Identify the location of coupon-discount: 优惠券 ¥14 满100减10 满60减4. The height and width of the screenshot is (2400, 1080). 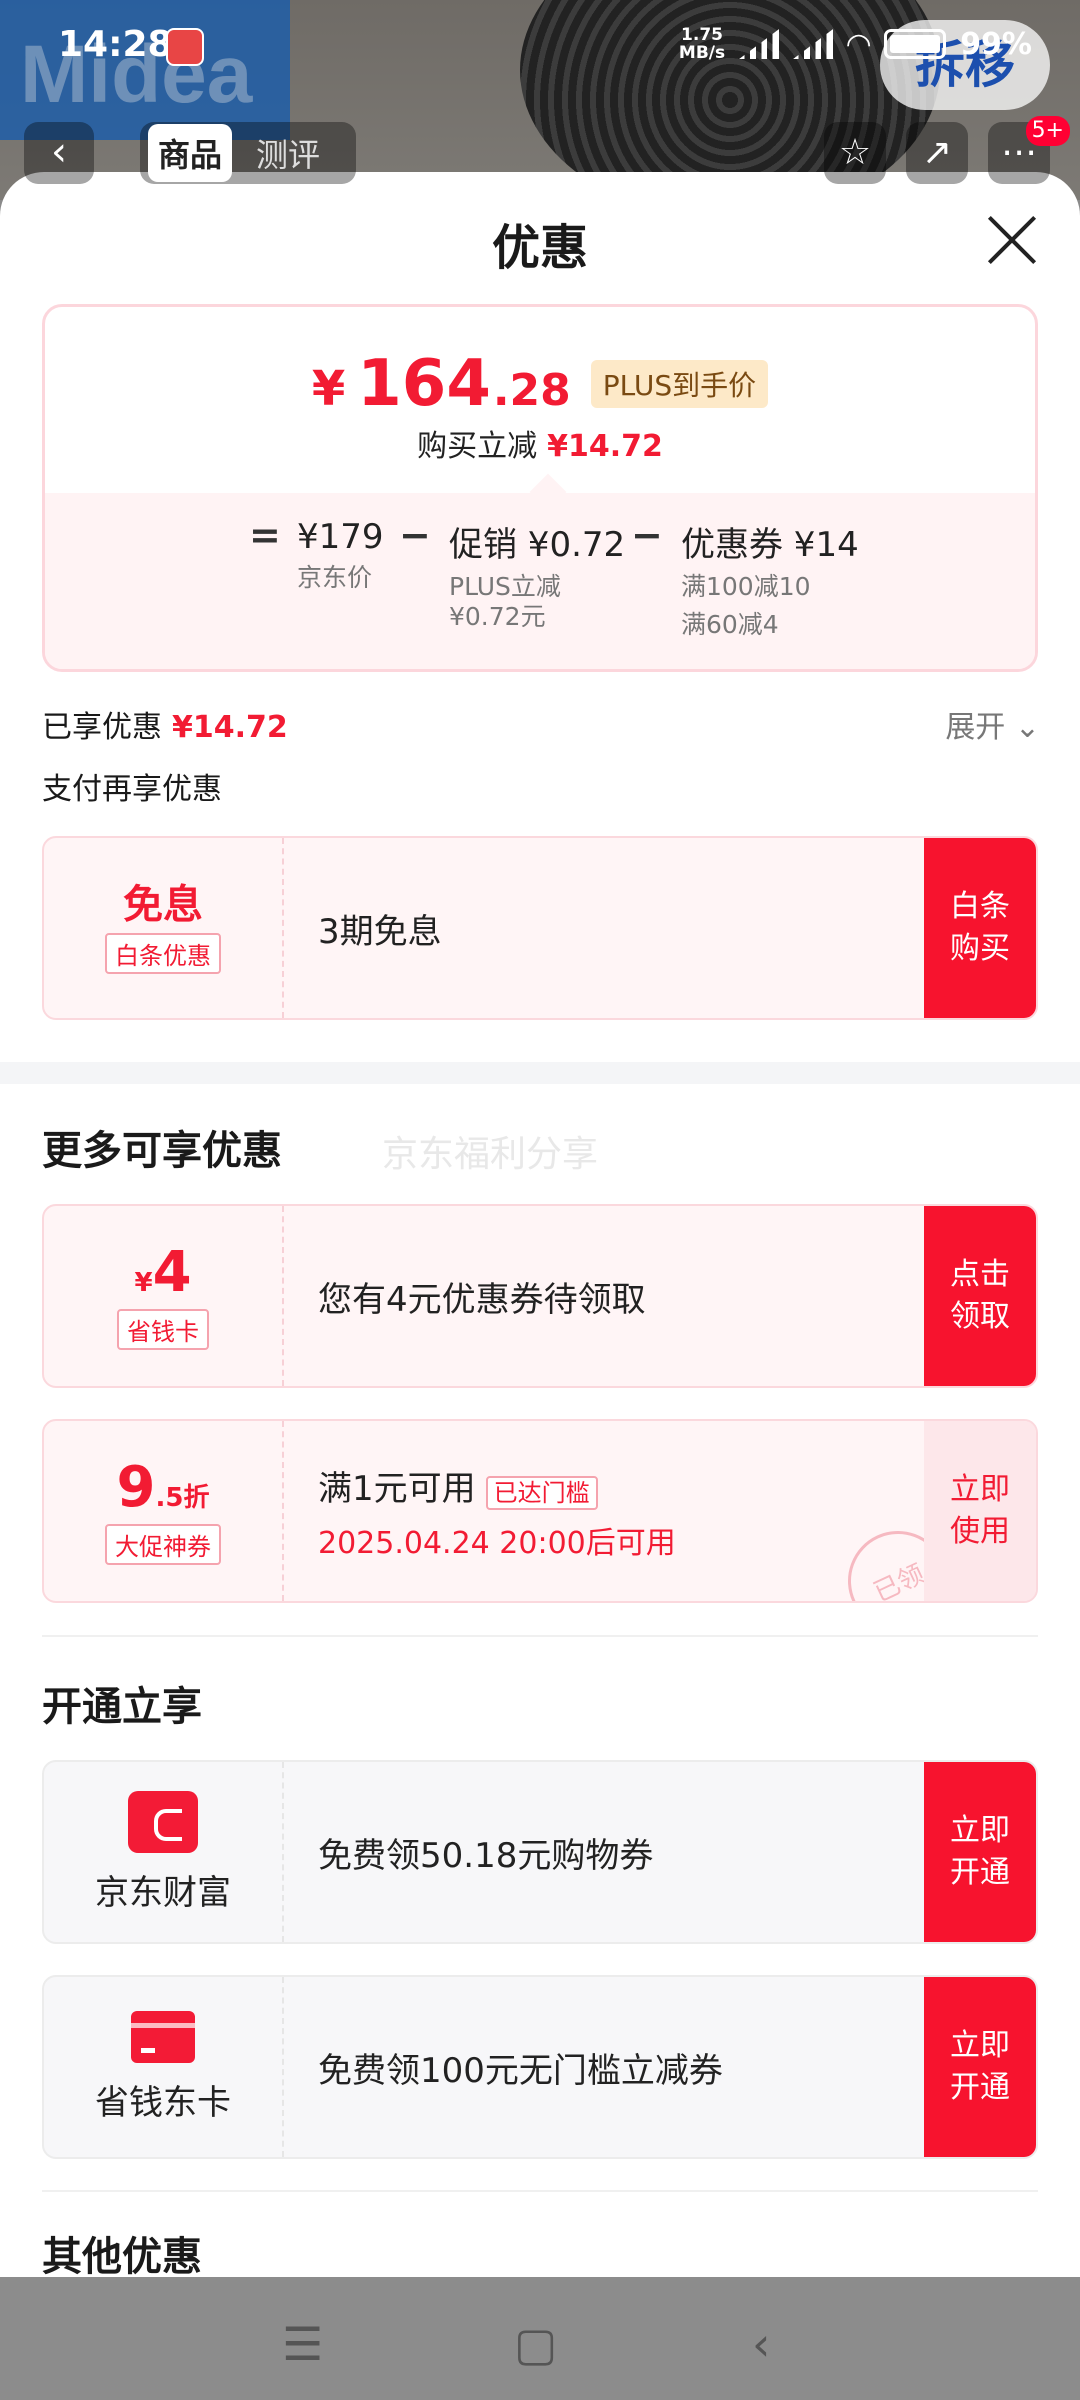
(770, 582).